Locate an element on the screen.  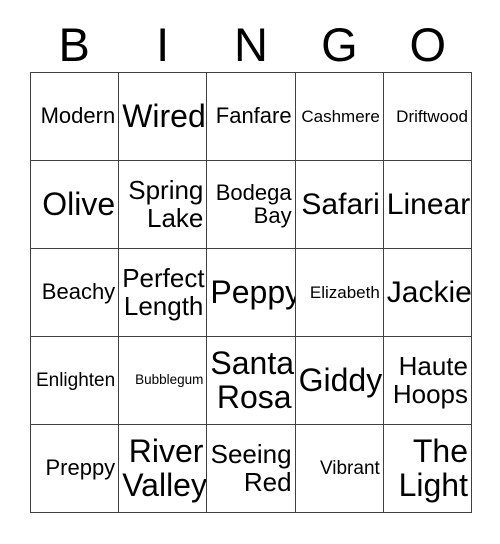
bingo-cell-label: Haute Hoops is located at coordinates (430, 380).